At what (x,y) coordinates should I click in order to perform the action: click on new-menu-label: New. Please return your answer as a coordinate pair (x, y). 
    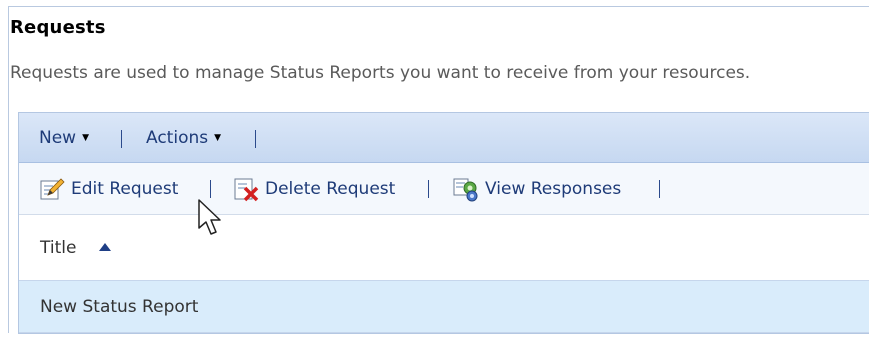
    Looking at the image, I should click on (58, 137).